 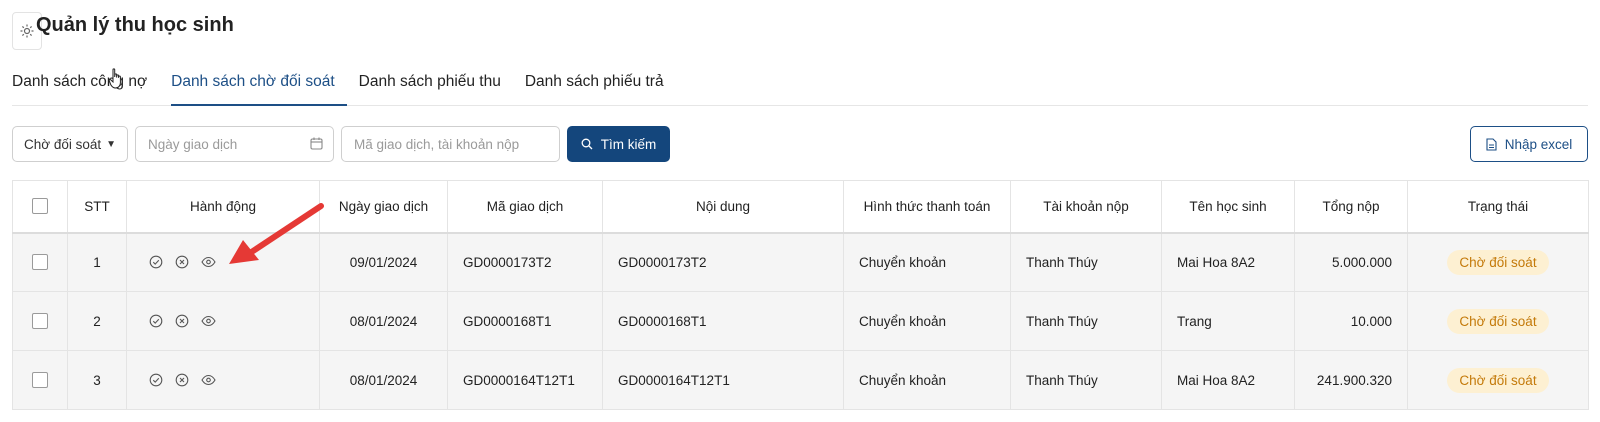 I want to click on import-excel-button: Nhập excel, so click(x=1529, y=144).